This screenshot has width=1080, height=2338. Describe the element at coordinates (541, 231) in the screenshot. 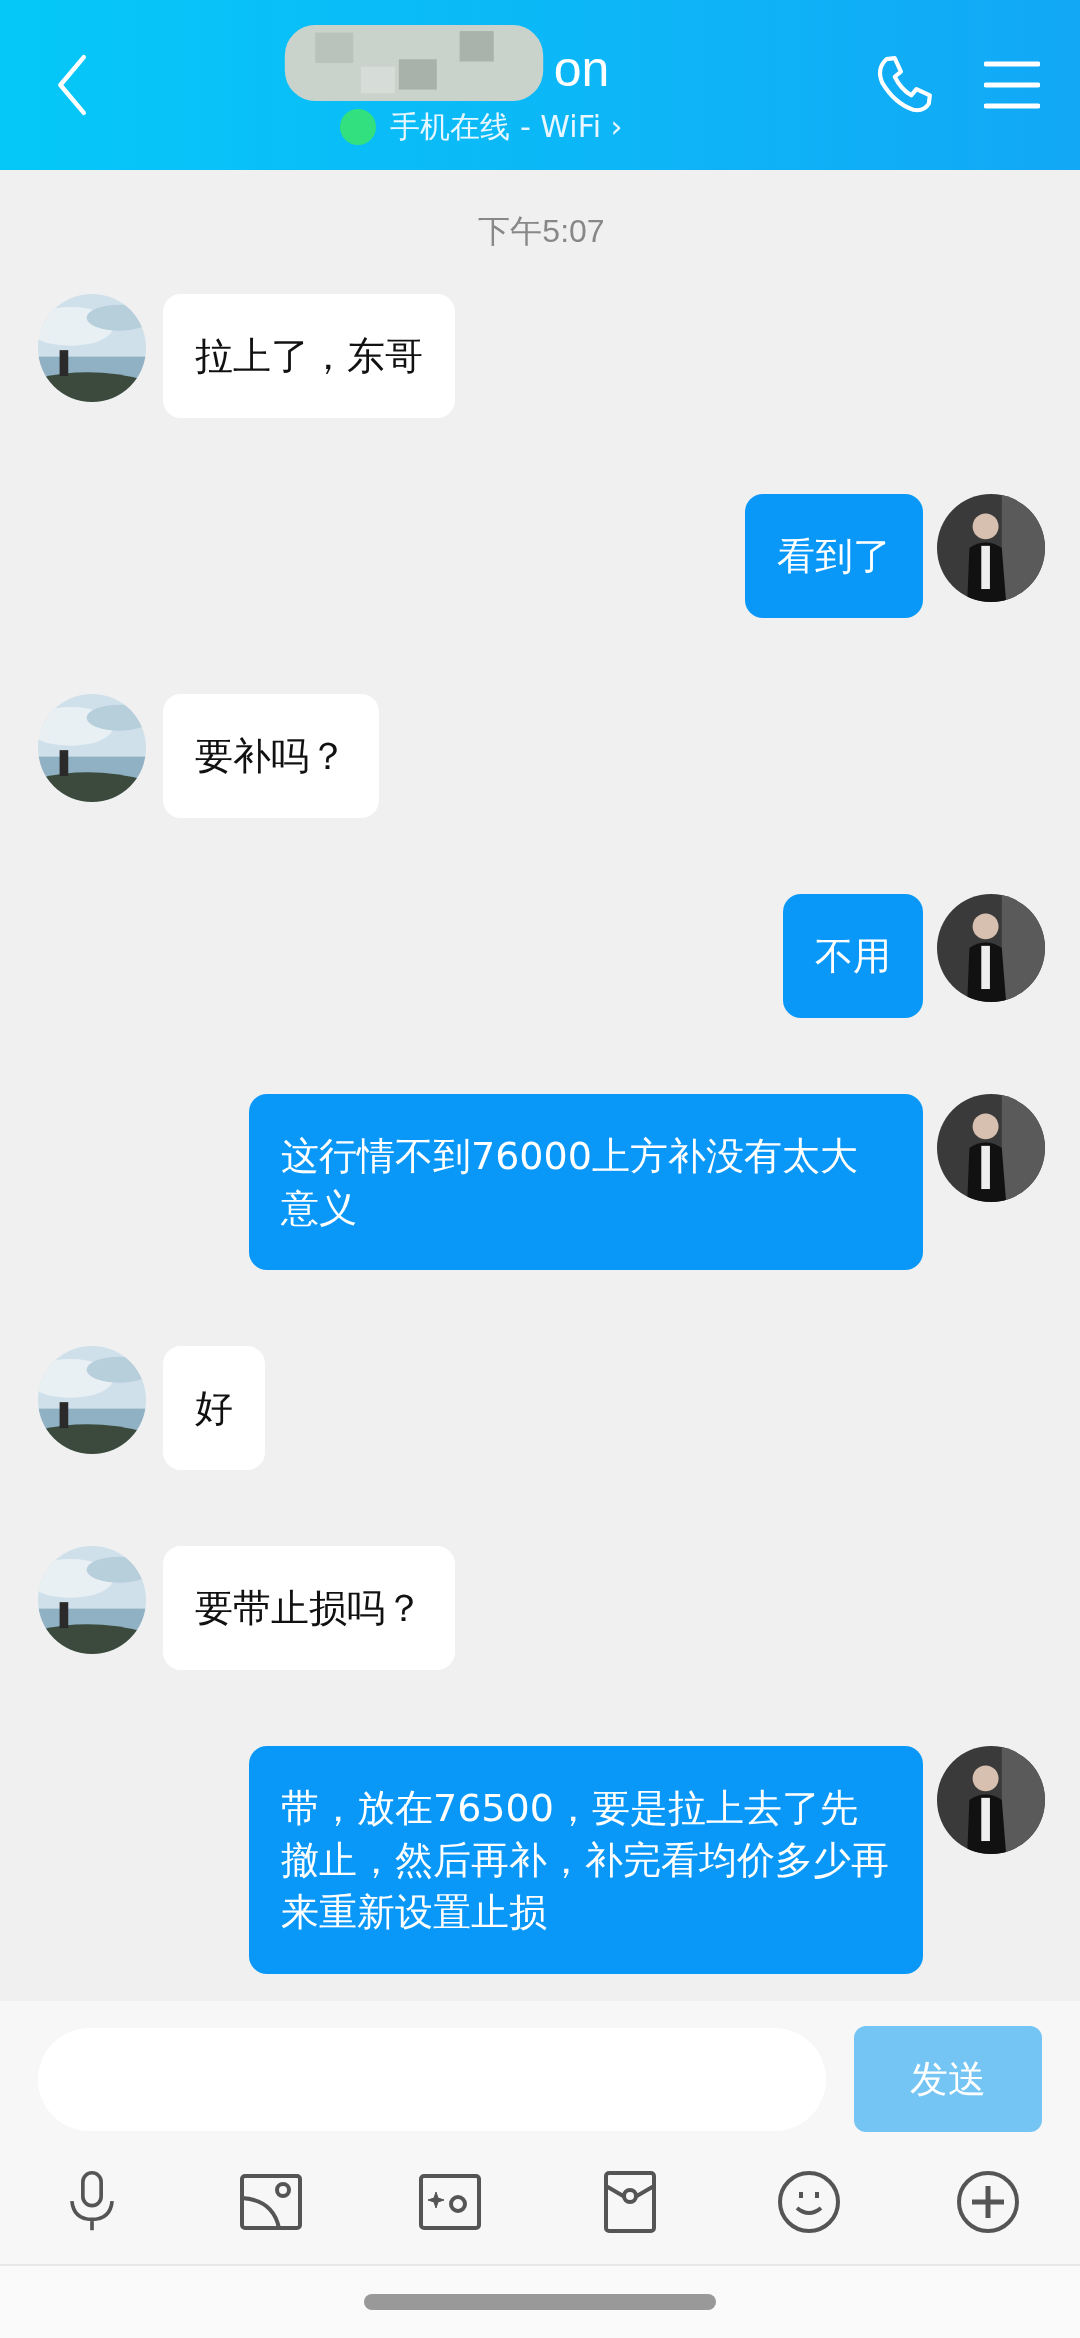

I see `timestamp: 下午5:07` at that location.